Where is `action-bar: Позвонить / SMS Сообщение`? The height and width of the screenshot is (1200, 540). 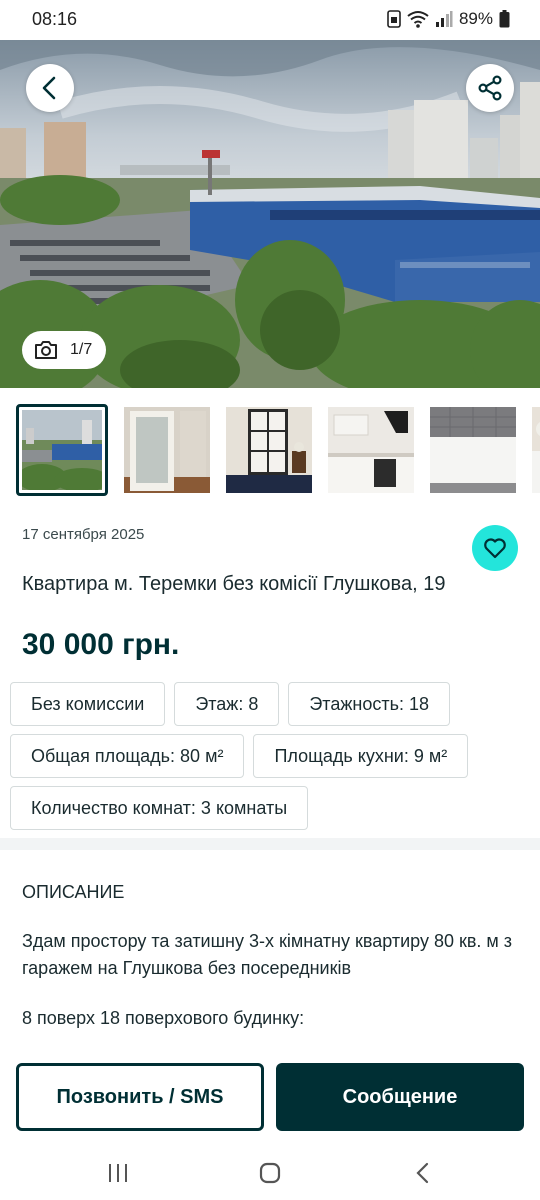
action-bar: Позвонить / SMS Сообщение is located at coordinates (270, 1098).